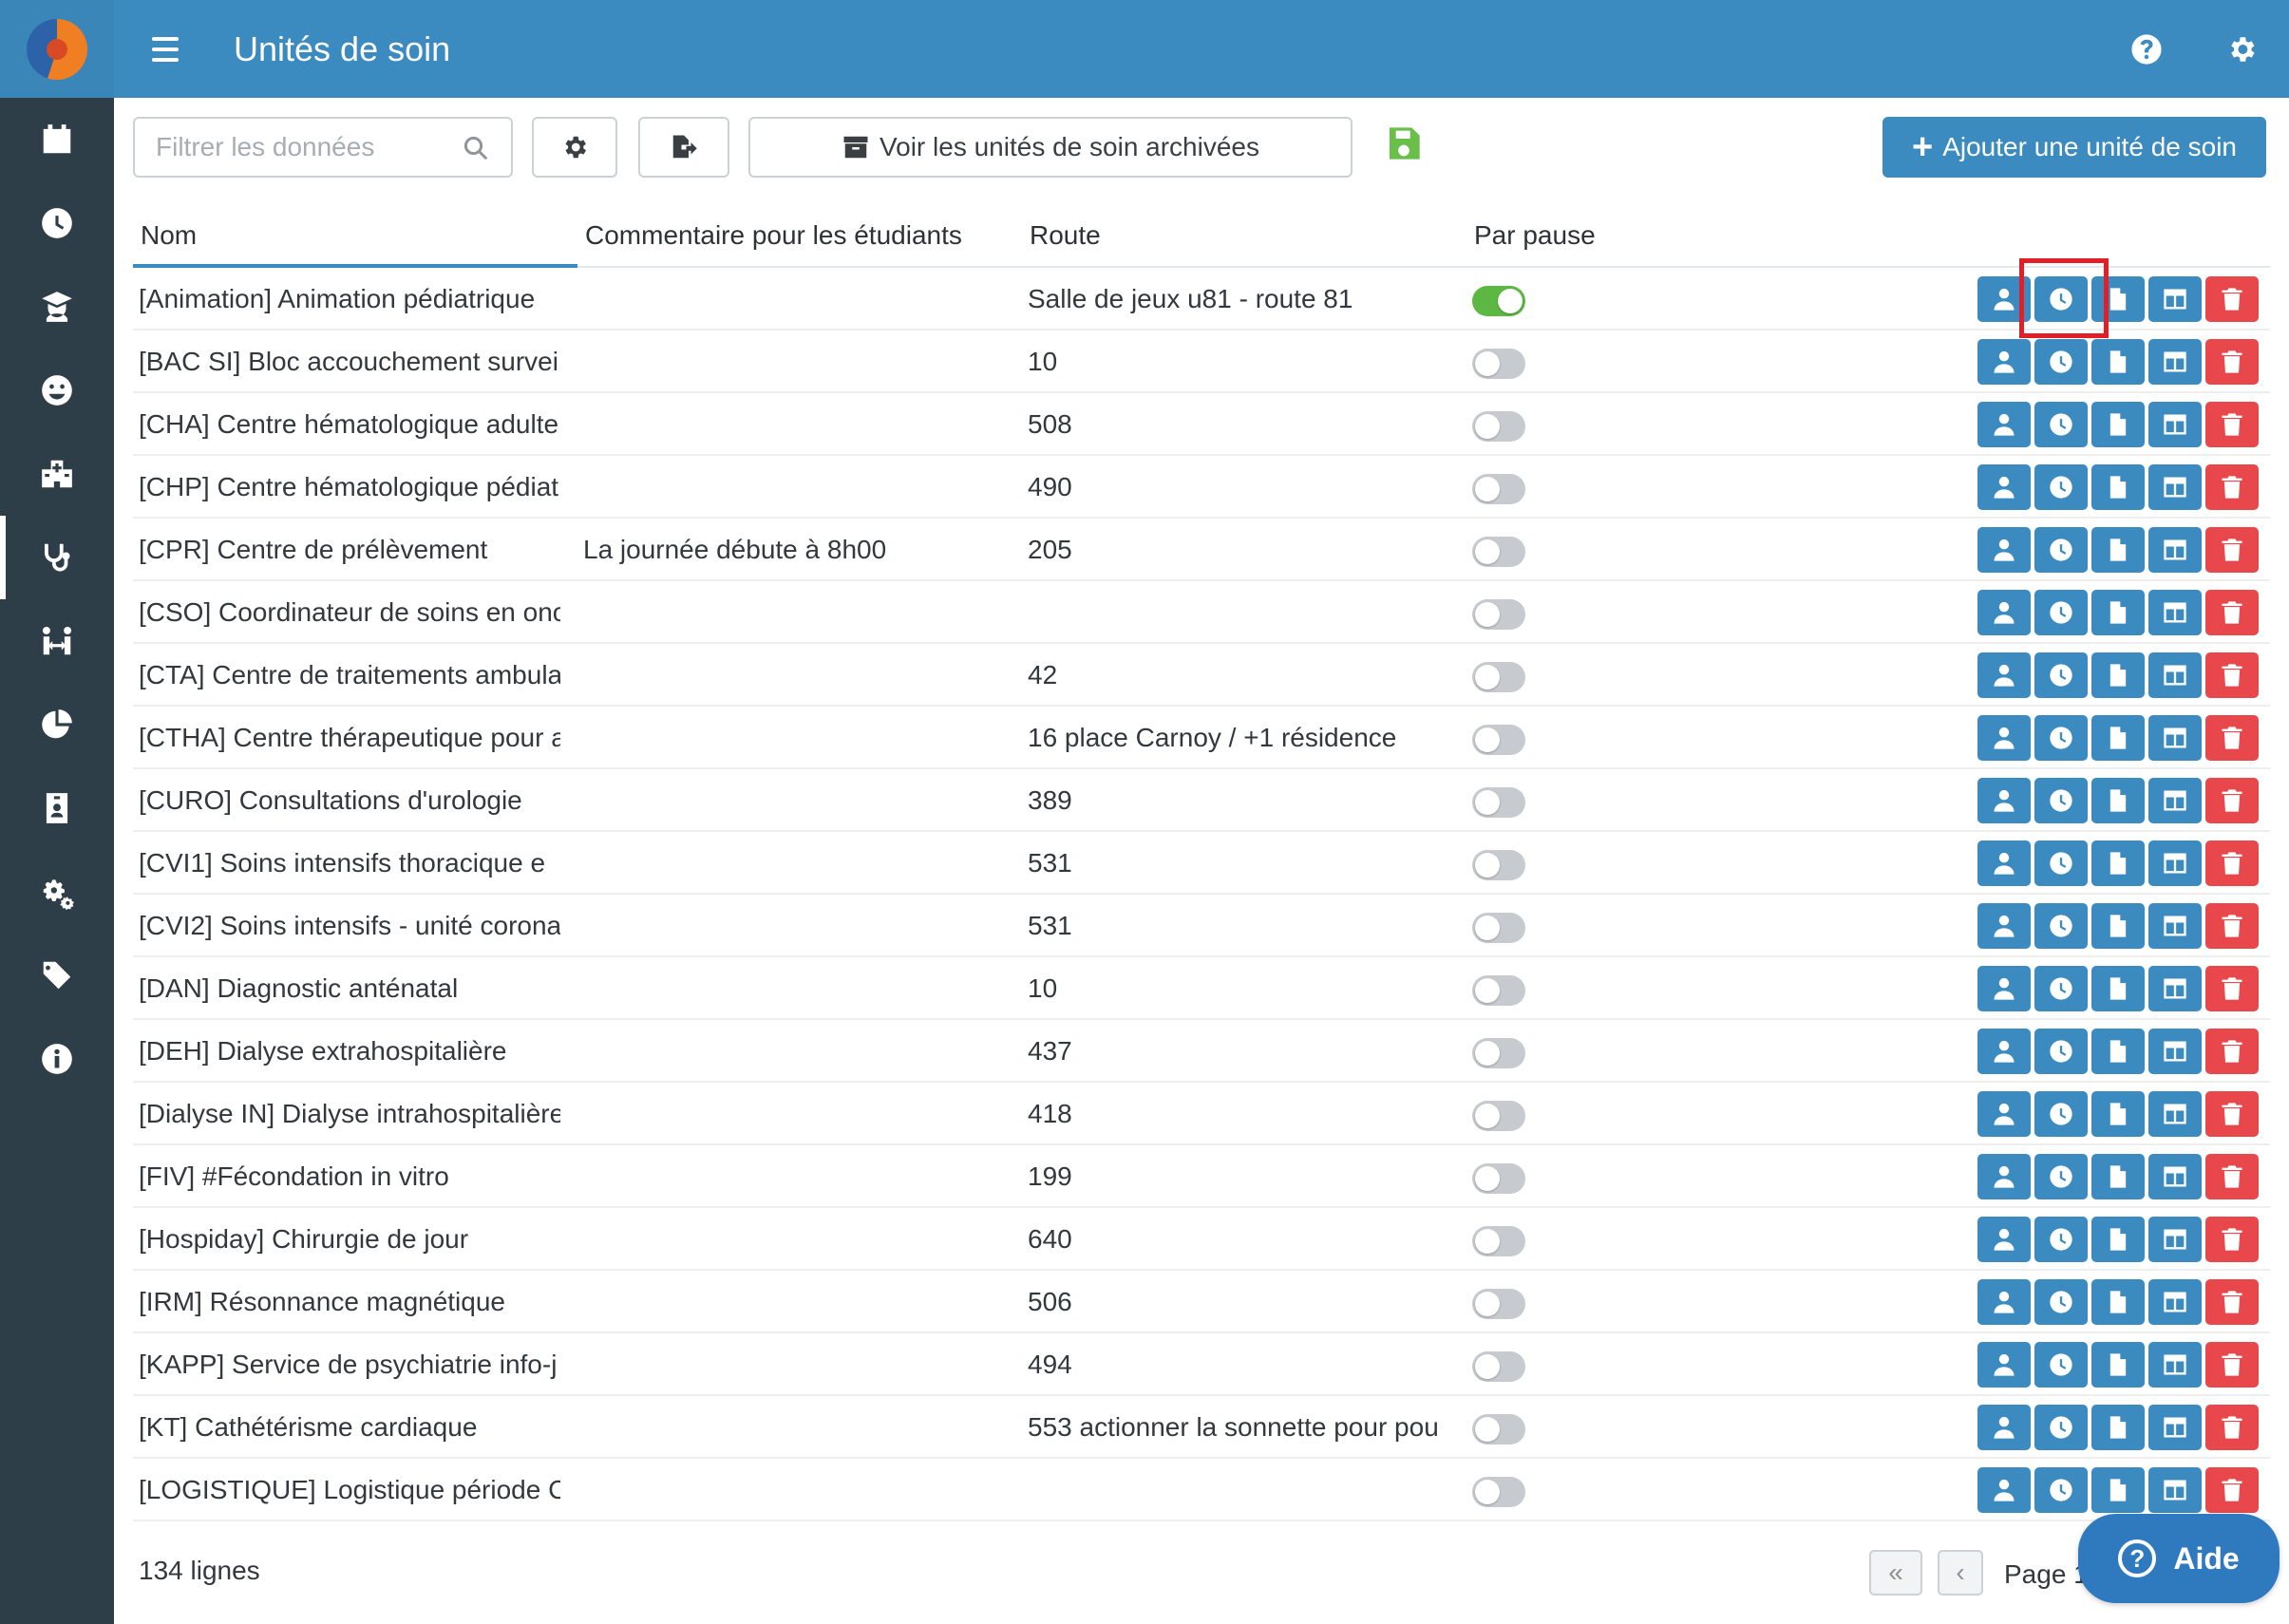 This screenshot has height=1624, width=2289. I want to click on add-unit-button: + Ajouter une unité de soin, so click(2074, 147).